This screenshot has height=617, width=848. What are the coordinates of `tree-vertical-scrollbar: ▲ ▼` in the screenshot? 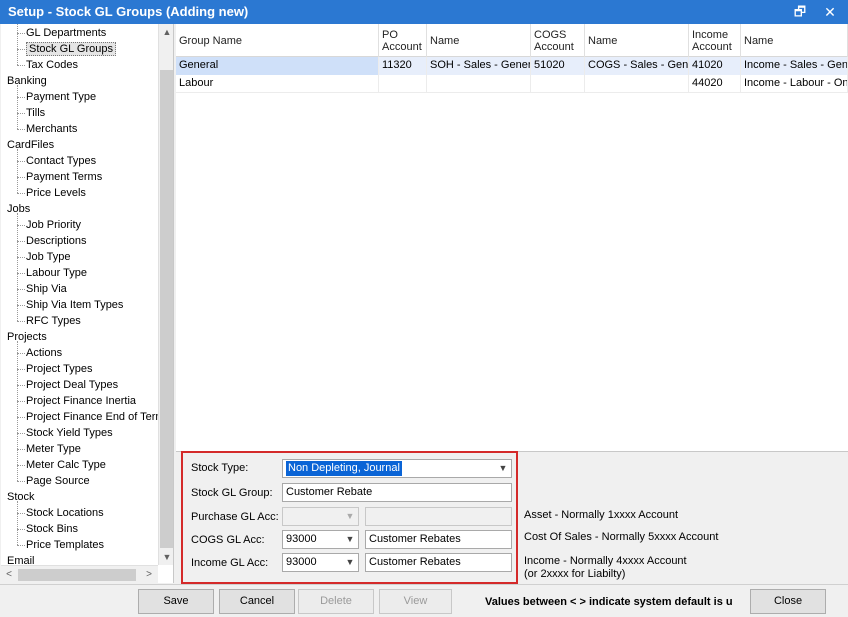 It's located at (165, 294).